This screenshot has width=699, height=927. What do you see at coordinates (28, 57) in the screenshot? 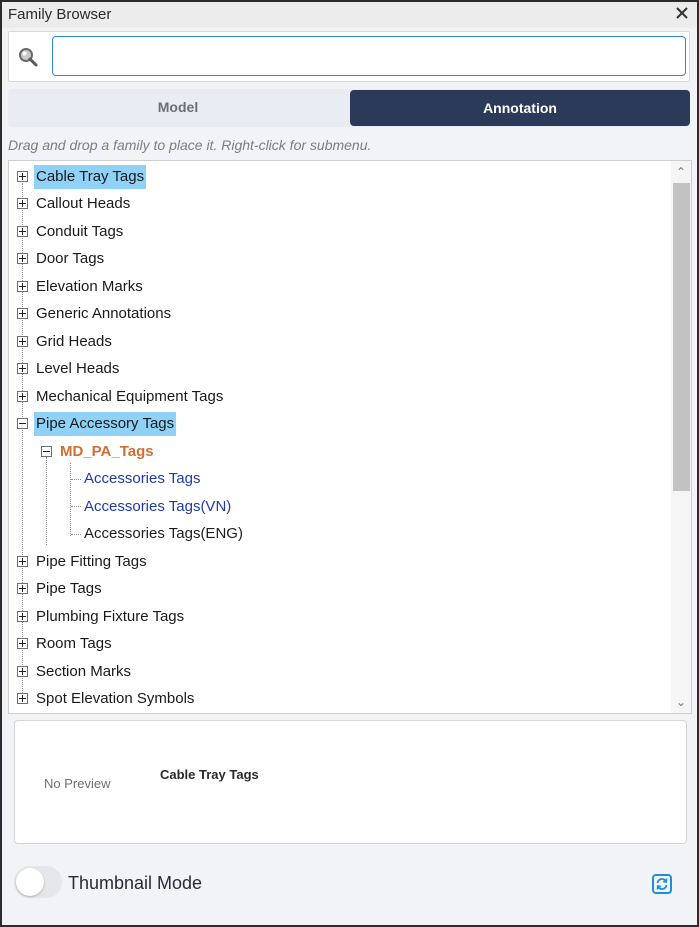
I see `search-icon` at bounding box center [28, 57].